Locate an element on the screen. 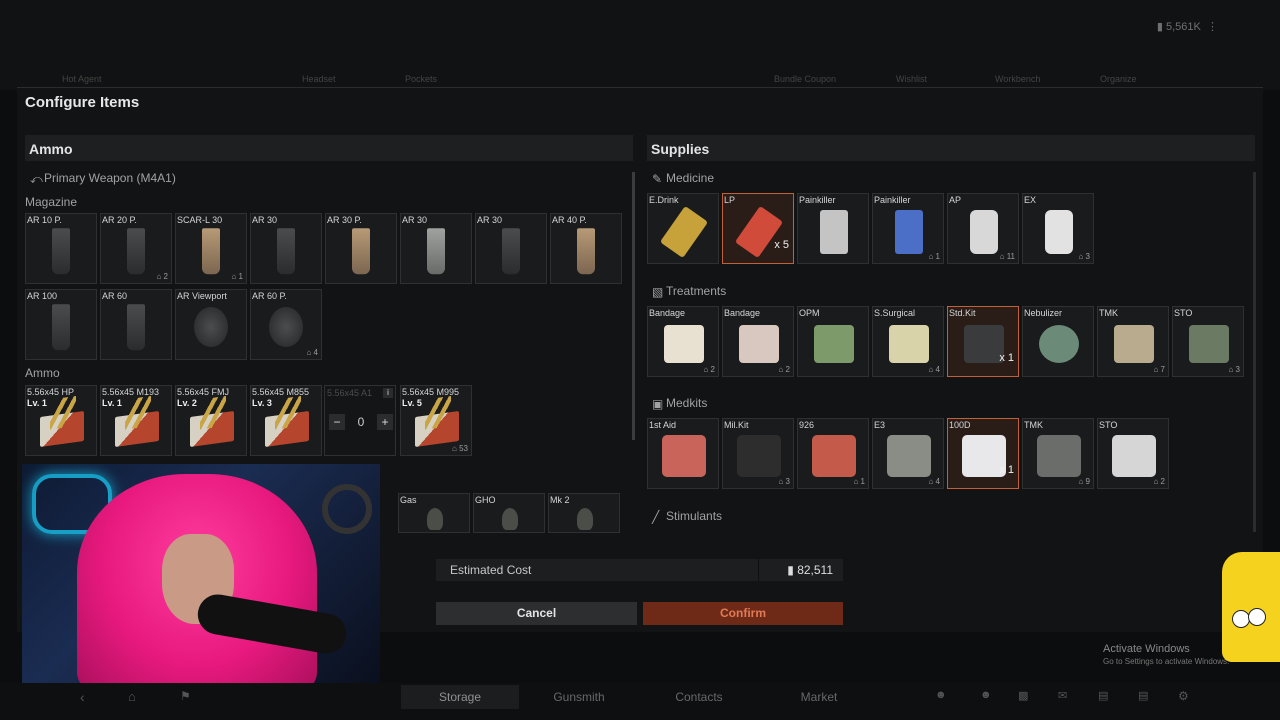  doc-icon: ▤ is located at coordinates (1143, 695).